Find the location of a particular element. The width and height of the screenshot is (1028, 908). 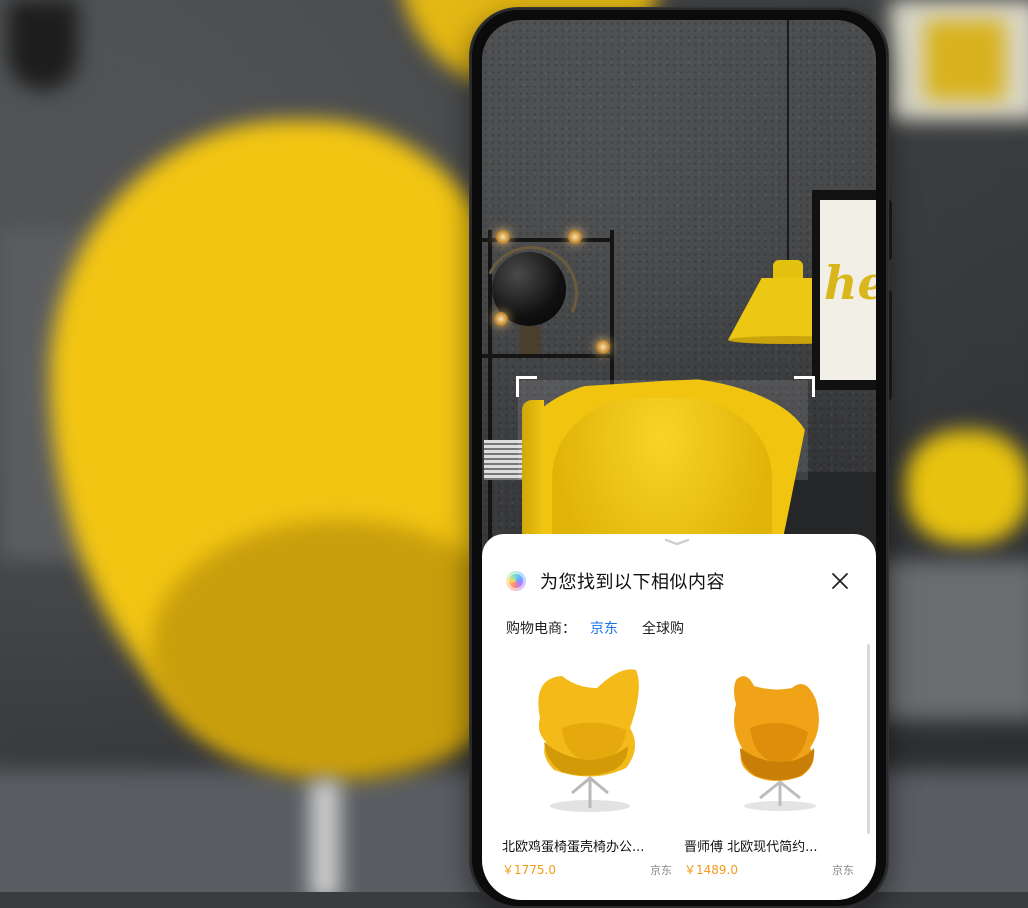

result-card: 晋师傅 北欧现代简约... ￥1489.0 京东 is located at coordinates (769, 768).